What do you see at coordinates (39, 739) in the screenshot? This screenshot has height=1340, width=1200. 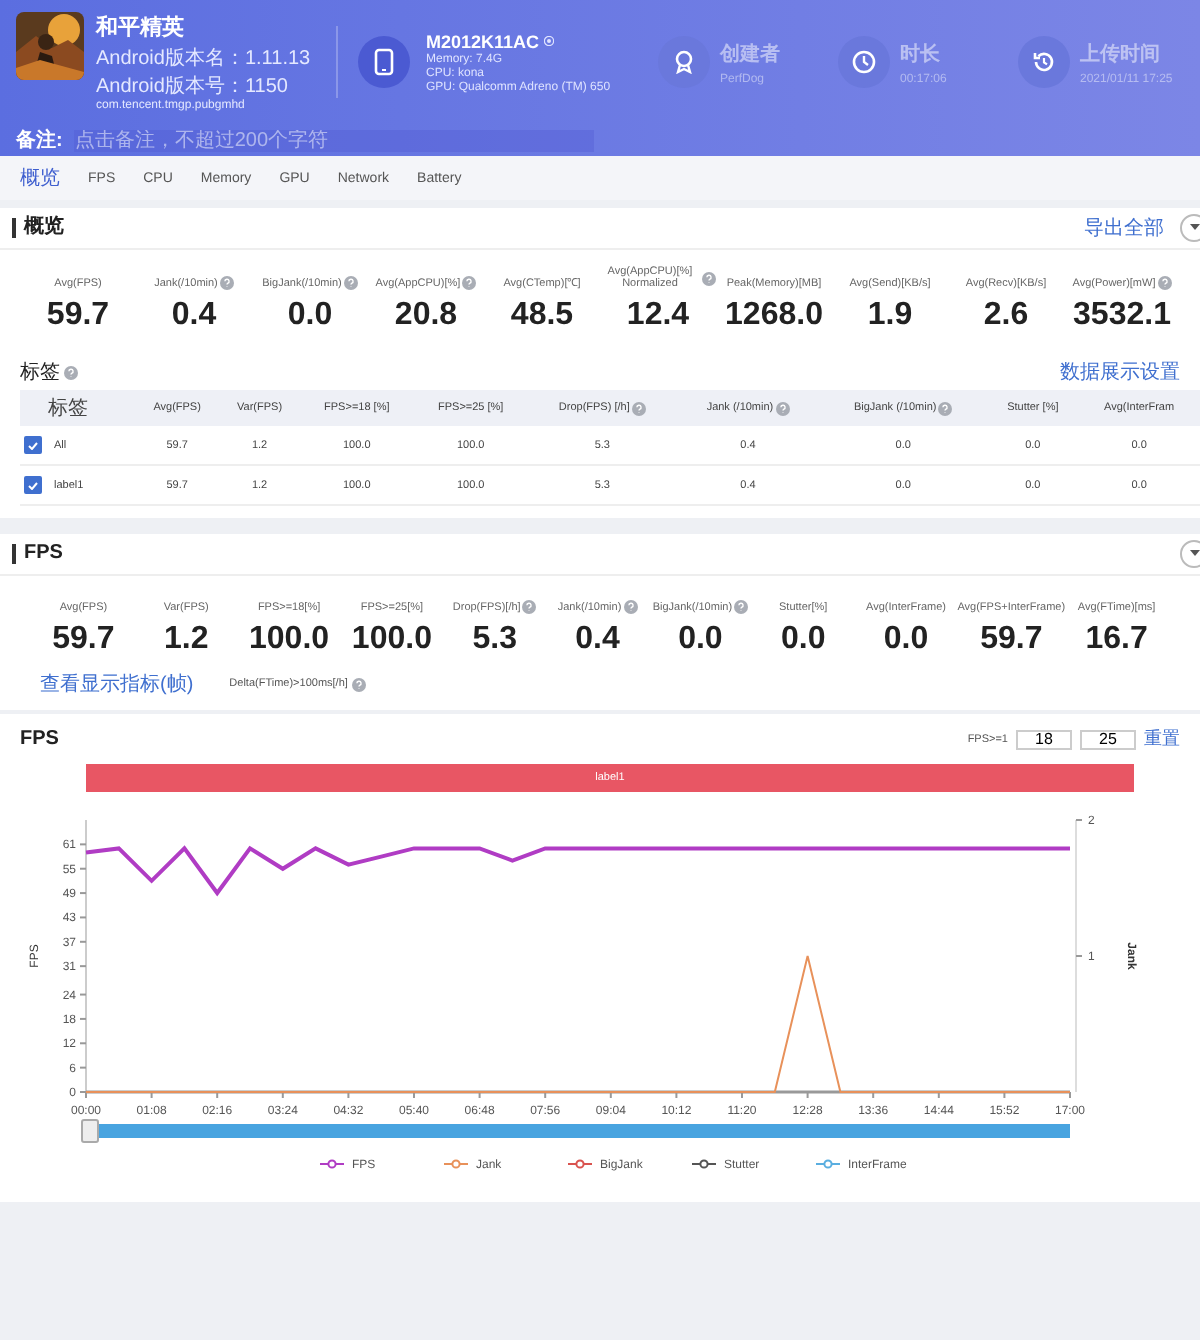 I see `chart-title: FPS` at bounding box center [39, 739].